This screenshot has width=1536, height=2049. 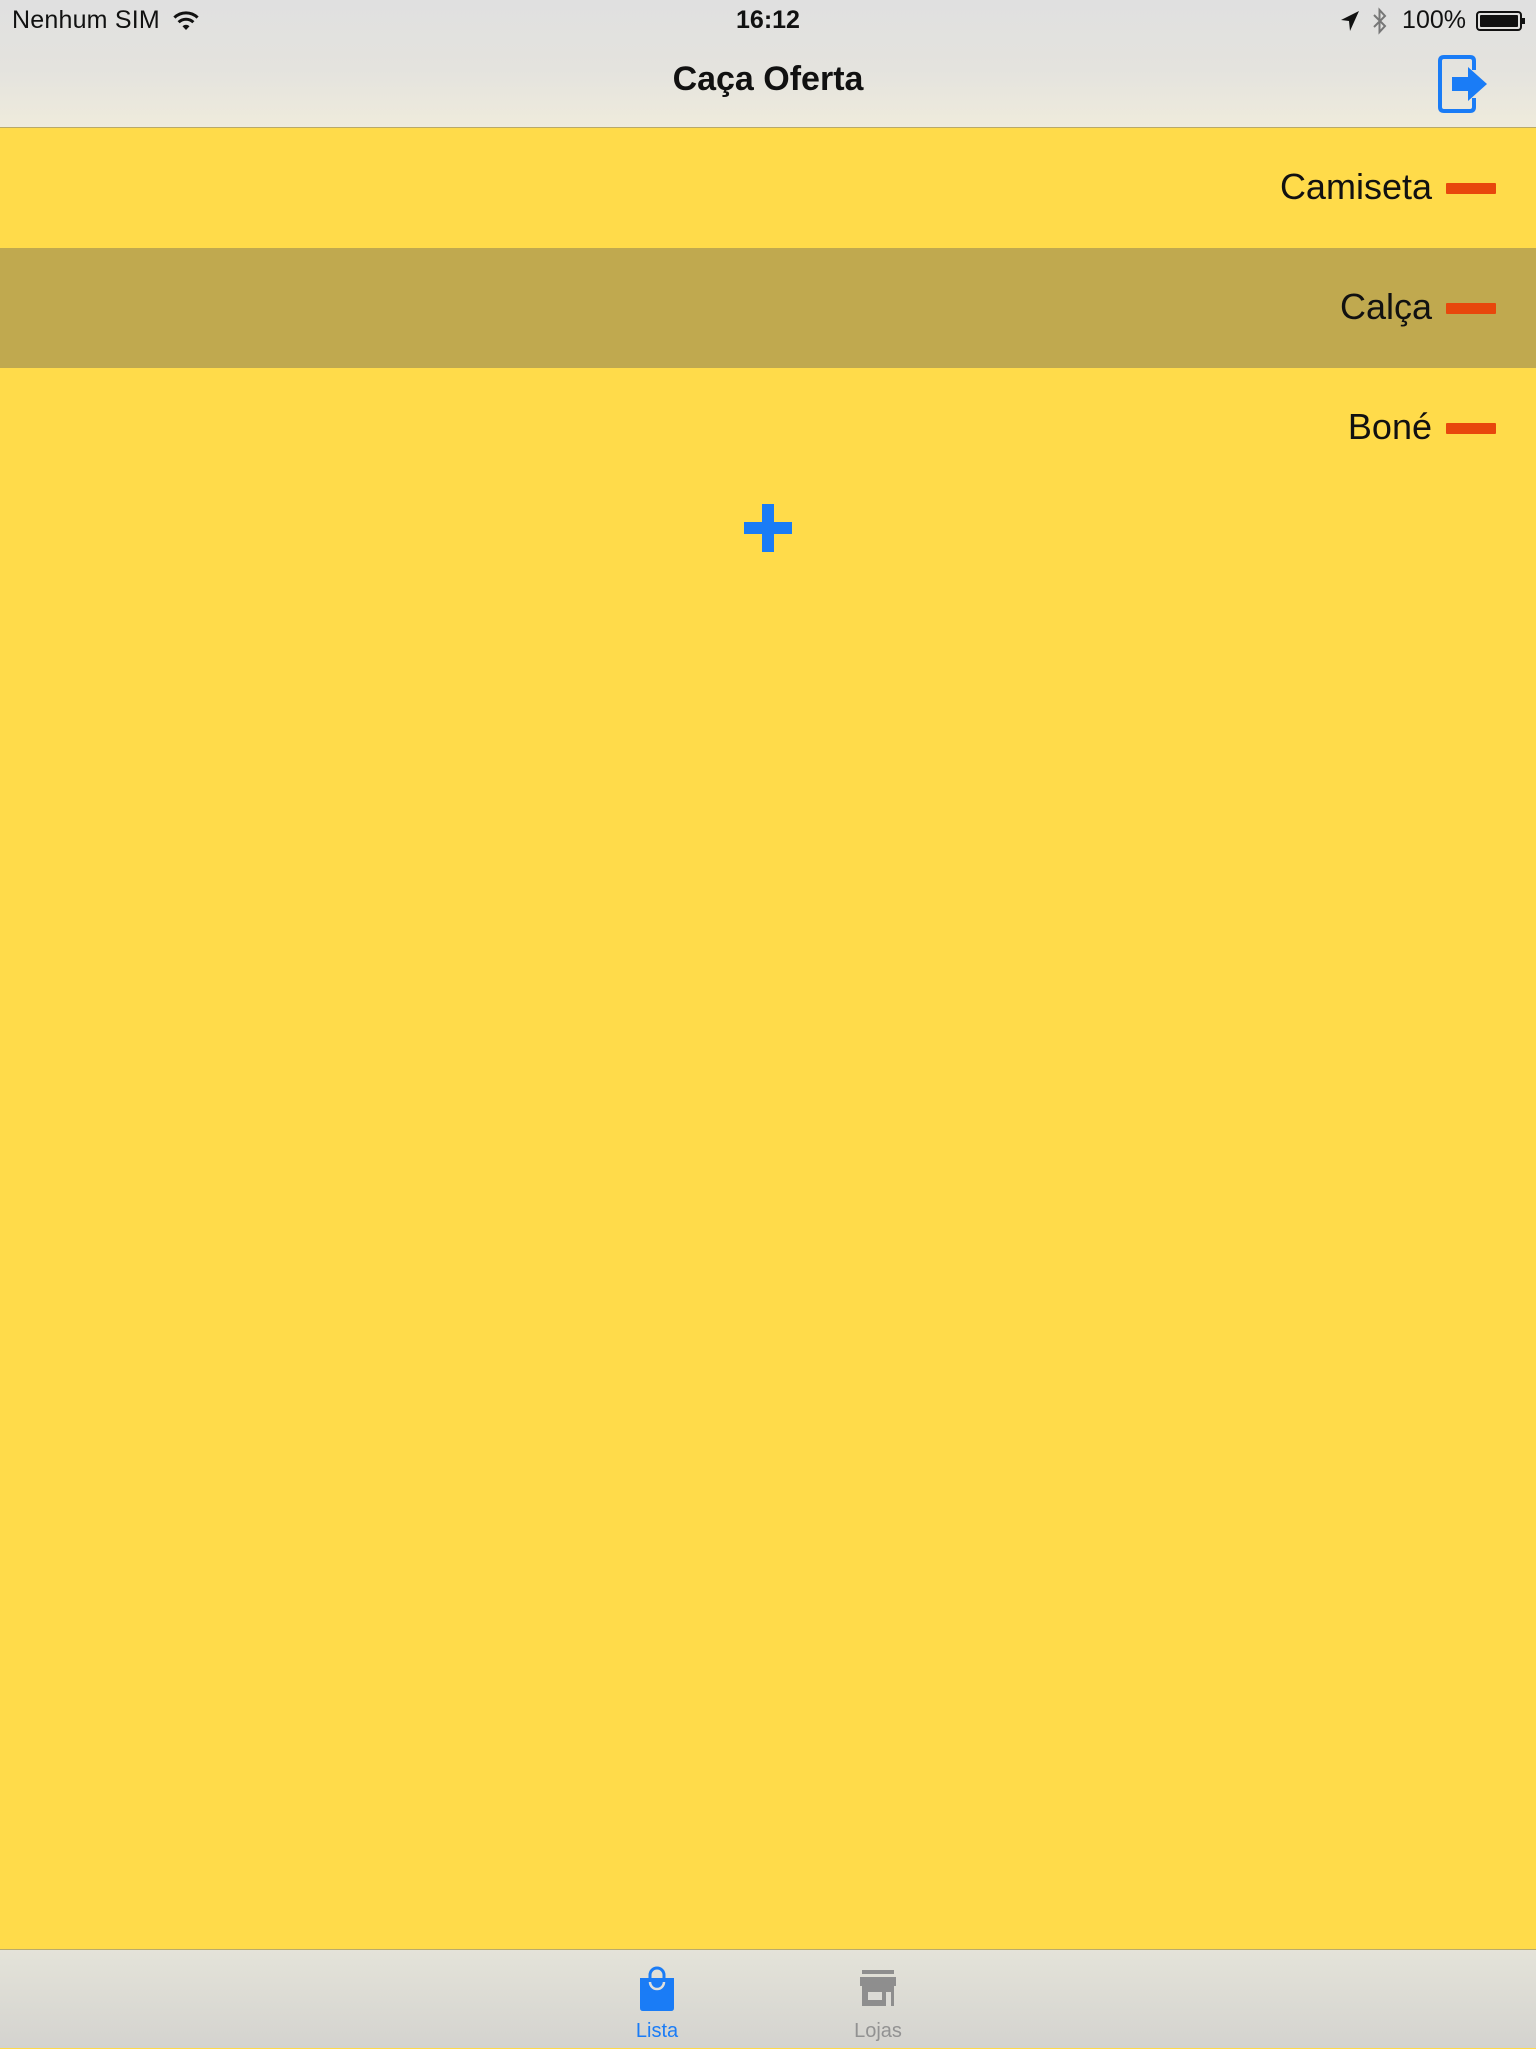 I want to click on shopping-bag-icon, so click(x=657, y=1988).